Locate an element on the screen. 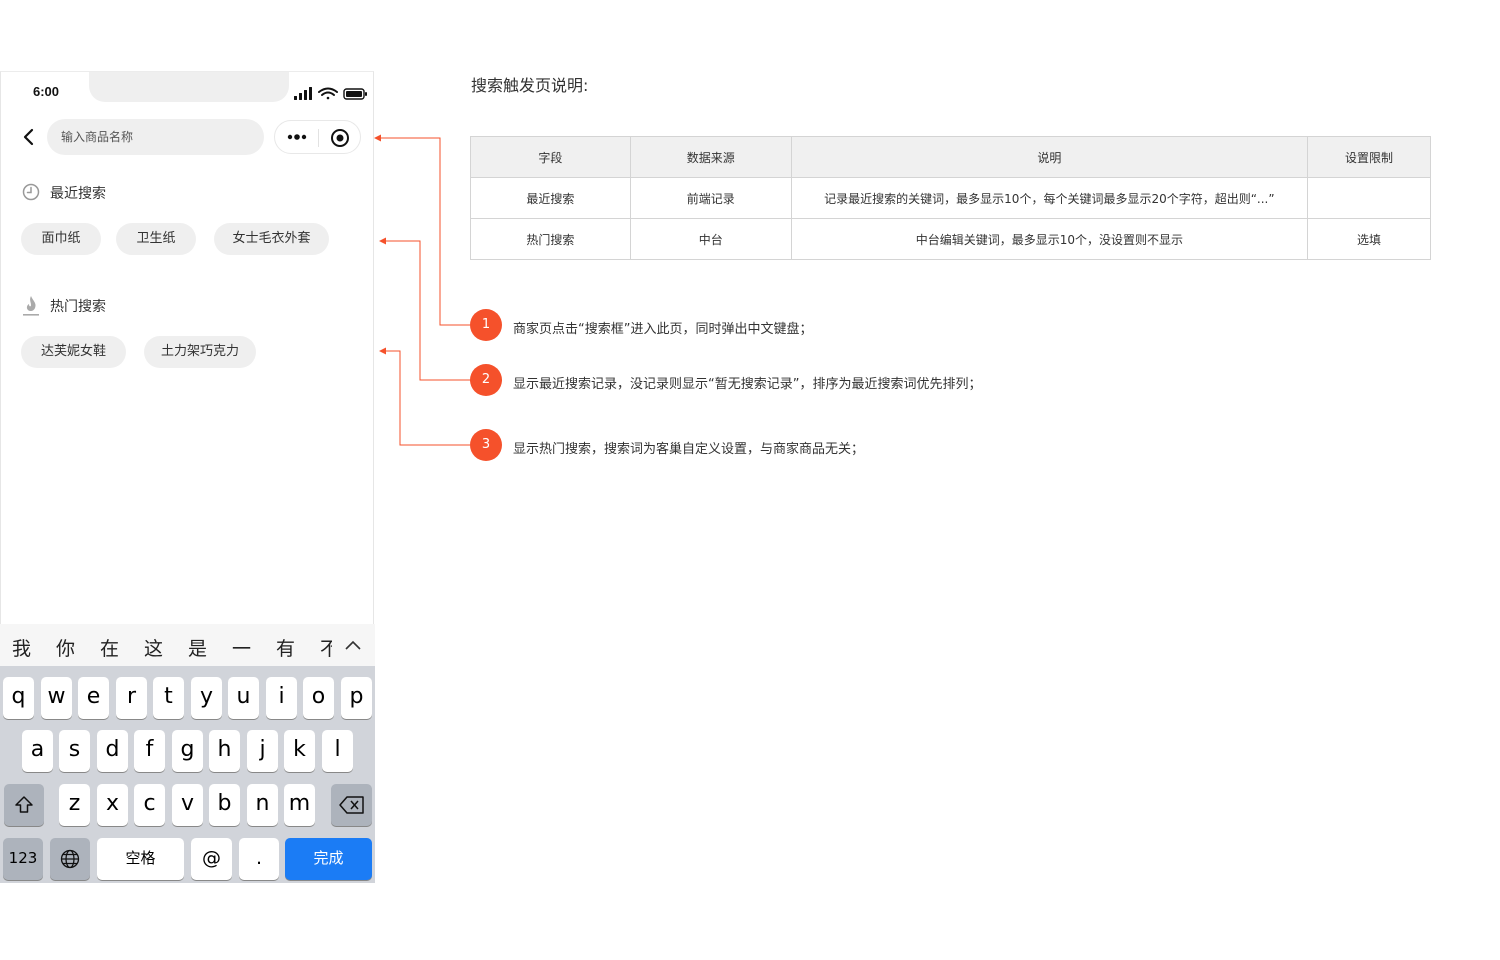 The height and width of the screenshot is (960, 1500). note-text-3: 显示热门搜索，搜索词为客巢自定义设置，与商家商品无关； is located at coordinates (689, 449).